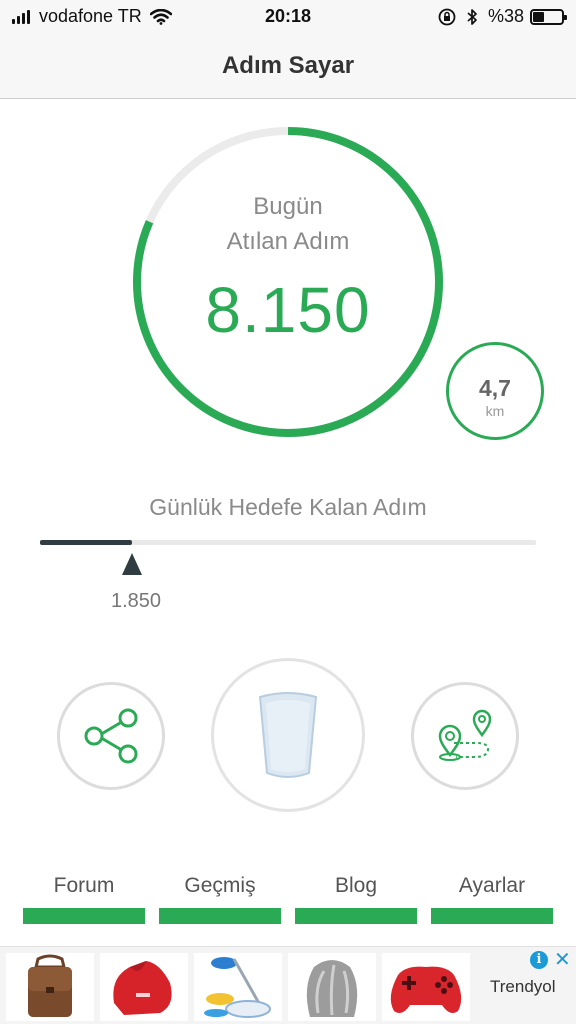  Describe the element at coordinates (531, 987) in the screenshot. I see `ad-brand-name: Trendyol` at that location.